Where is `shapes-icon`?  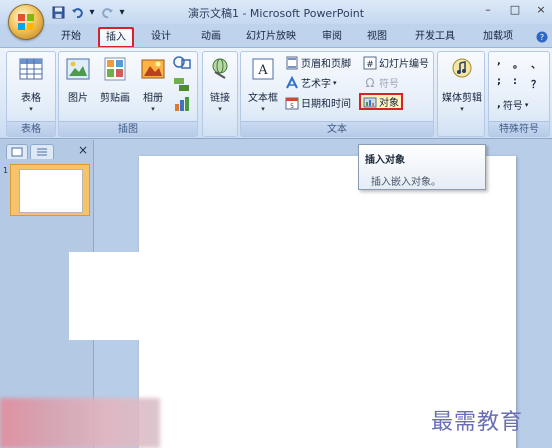
shapes-icon is located at coordinates (182, 62).